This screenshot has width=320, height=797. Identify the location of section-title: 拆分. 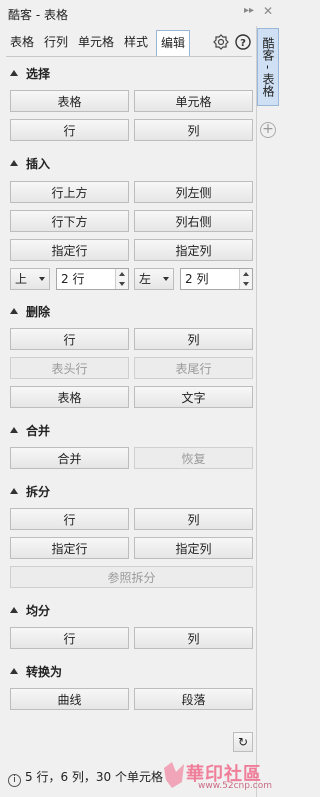
(38, 492).